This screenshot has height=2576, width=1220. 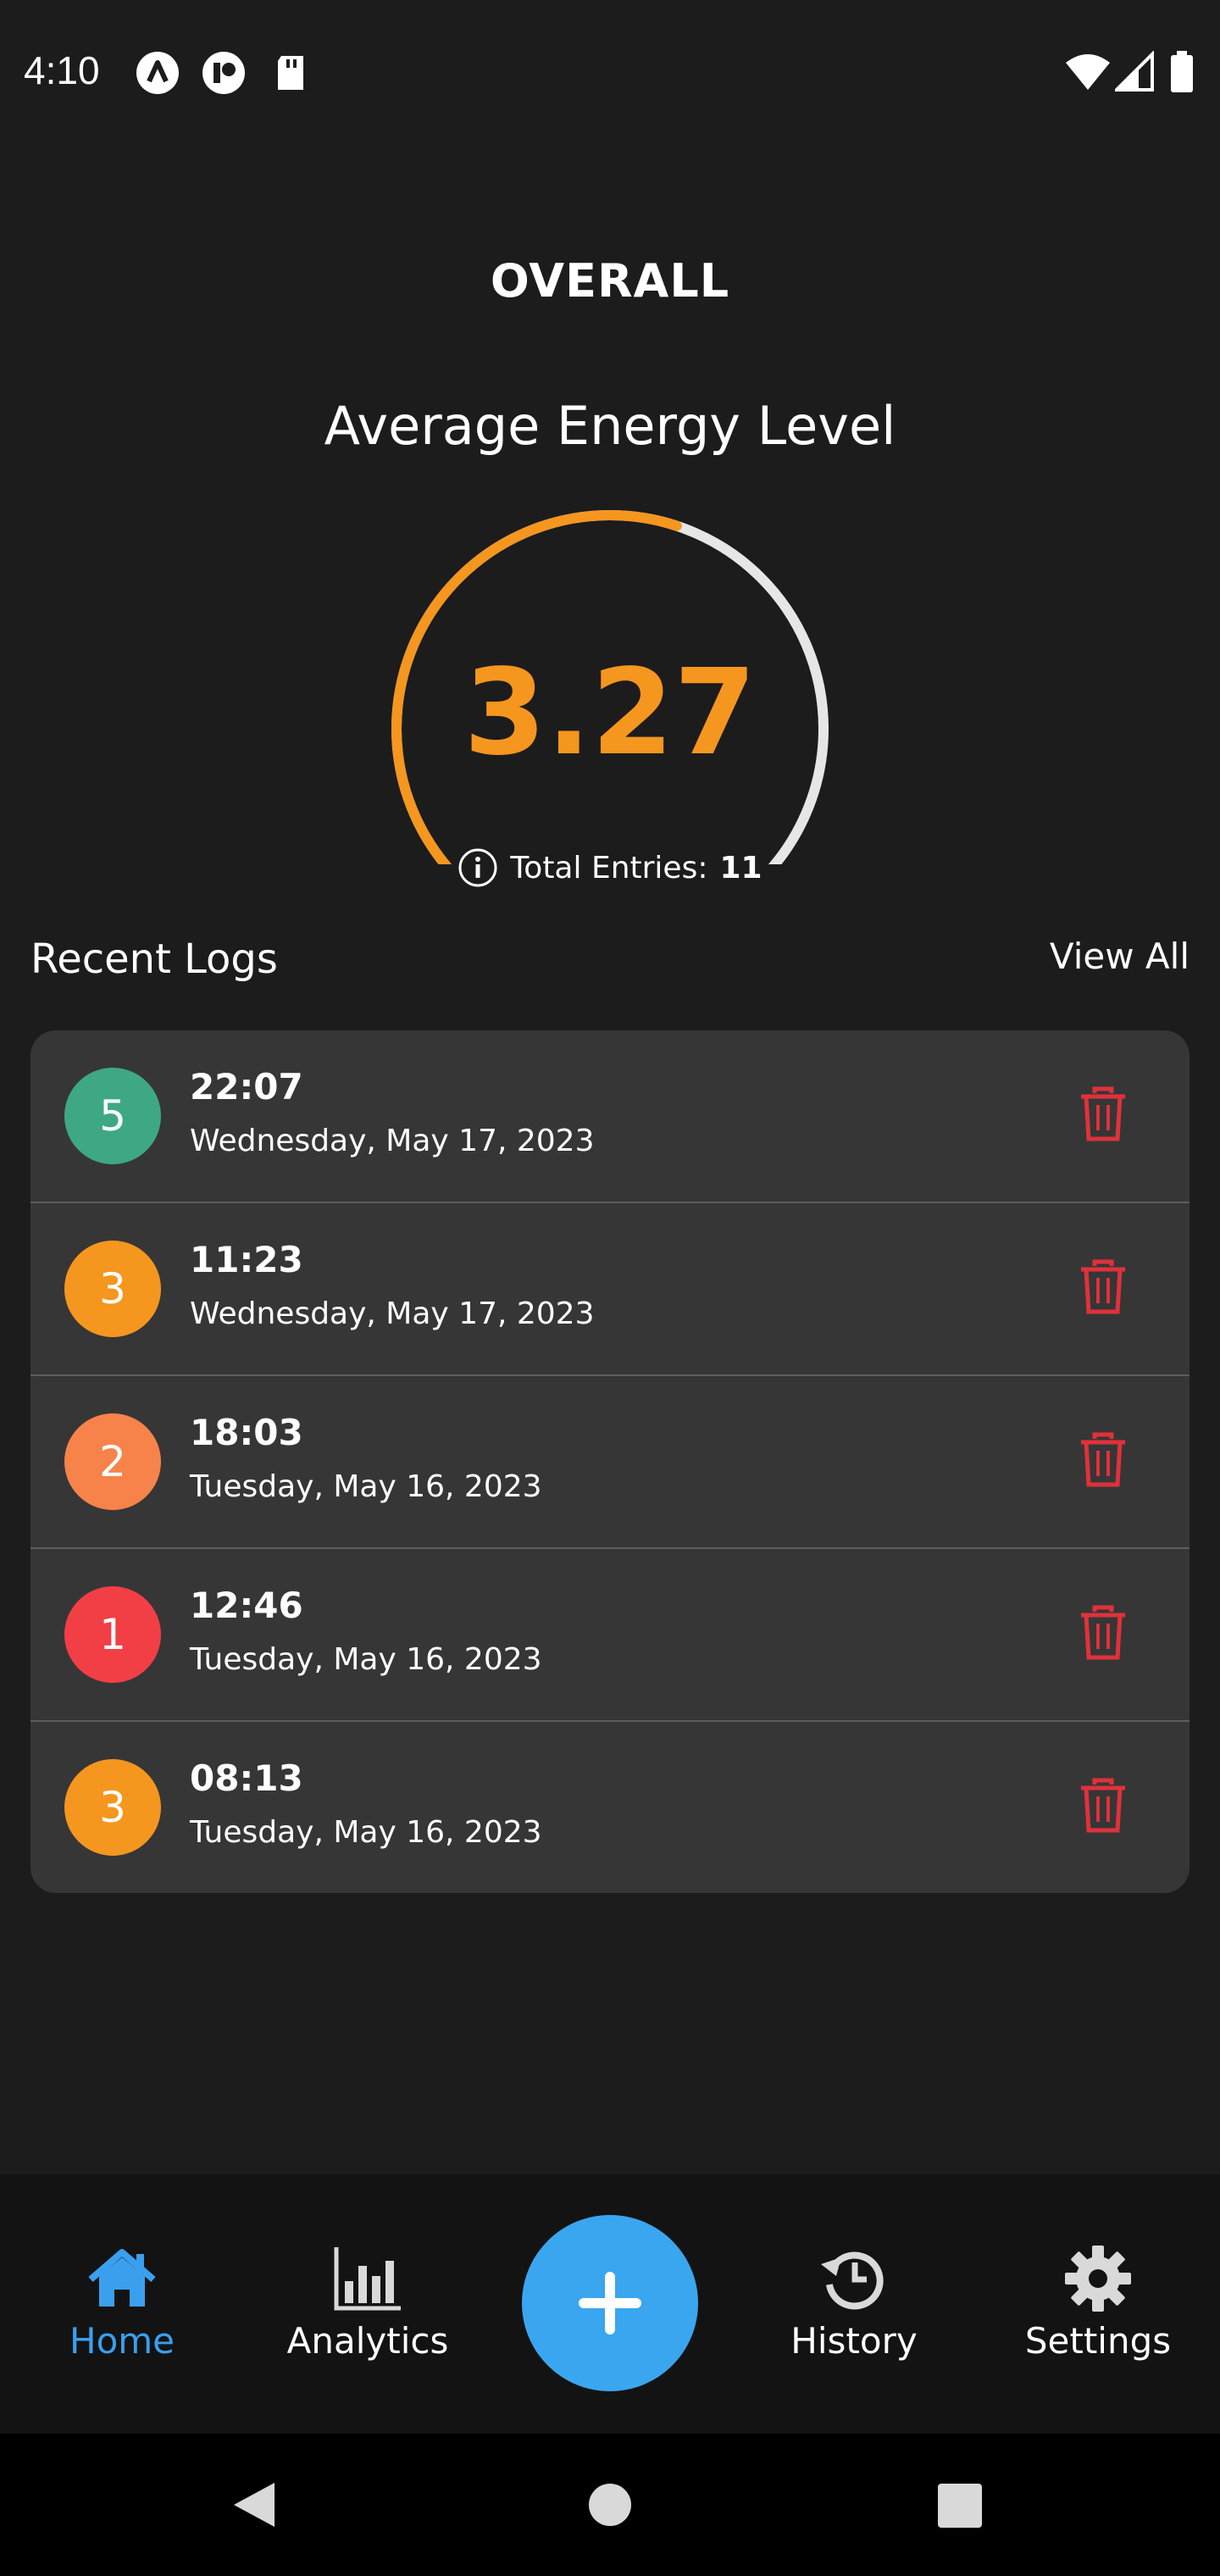 What do you see at coordinates (112, 1116) in the screenshot?
I see `energy-level-badge: 5` at bounding box center [112, 1116].